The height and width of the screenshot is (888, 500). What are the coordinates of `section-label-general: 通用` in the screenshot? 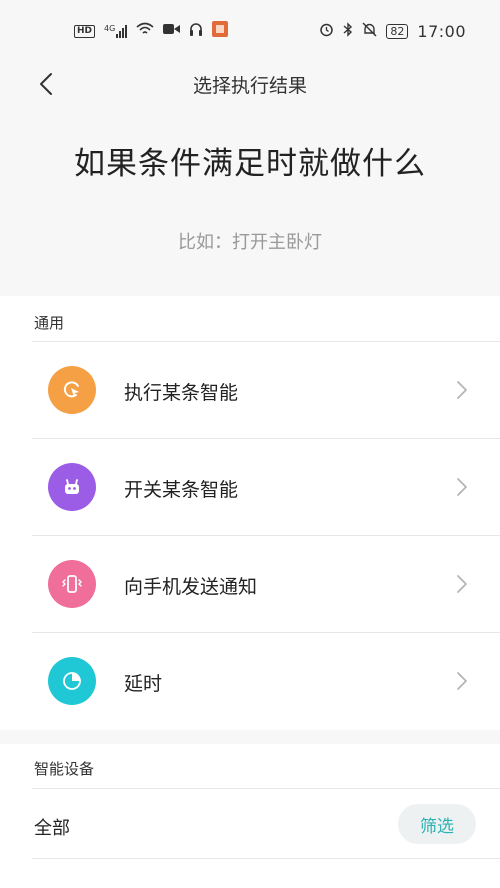 It's located at (49, 323).